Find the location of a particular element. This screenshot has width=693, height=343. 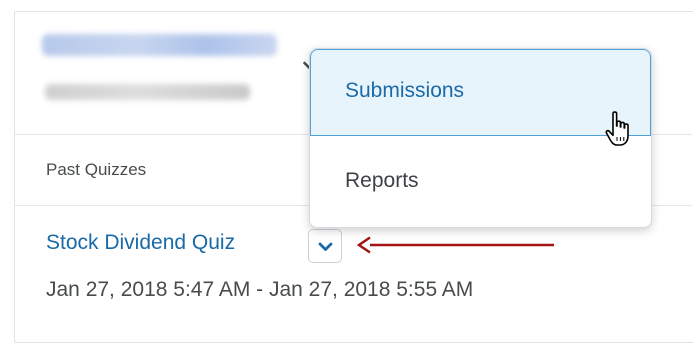

hand-cursor-icon is located at coordinates (617, 128).